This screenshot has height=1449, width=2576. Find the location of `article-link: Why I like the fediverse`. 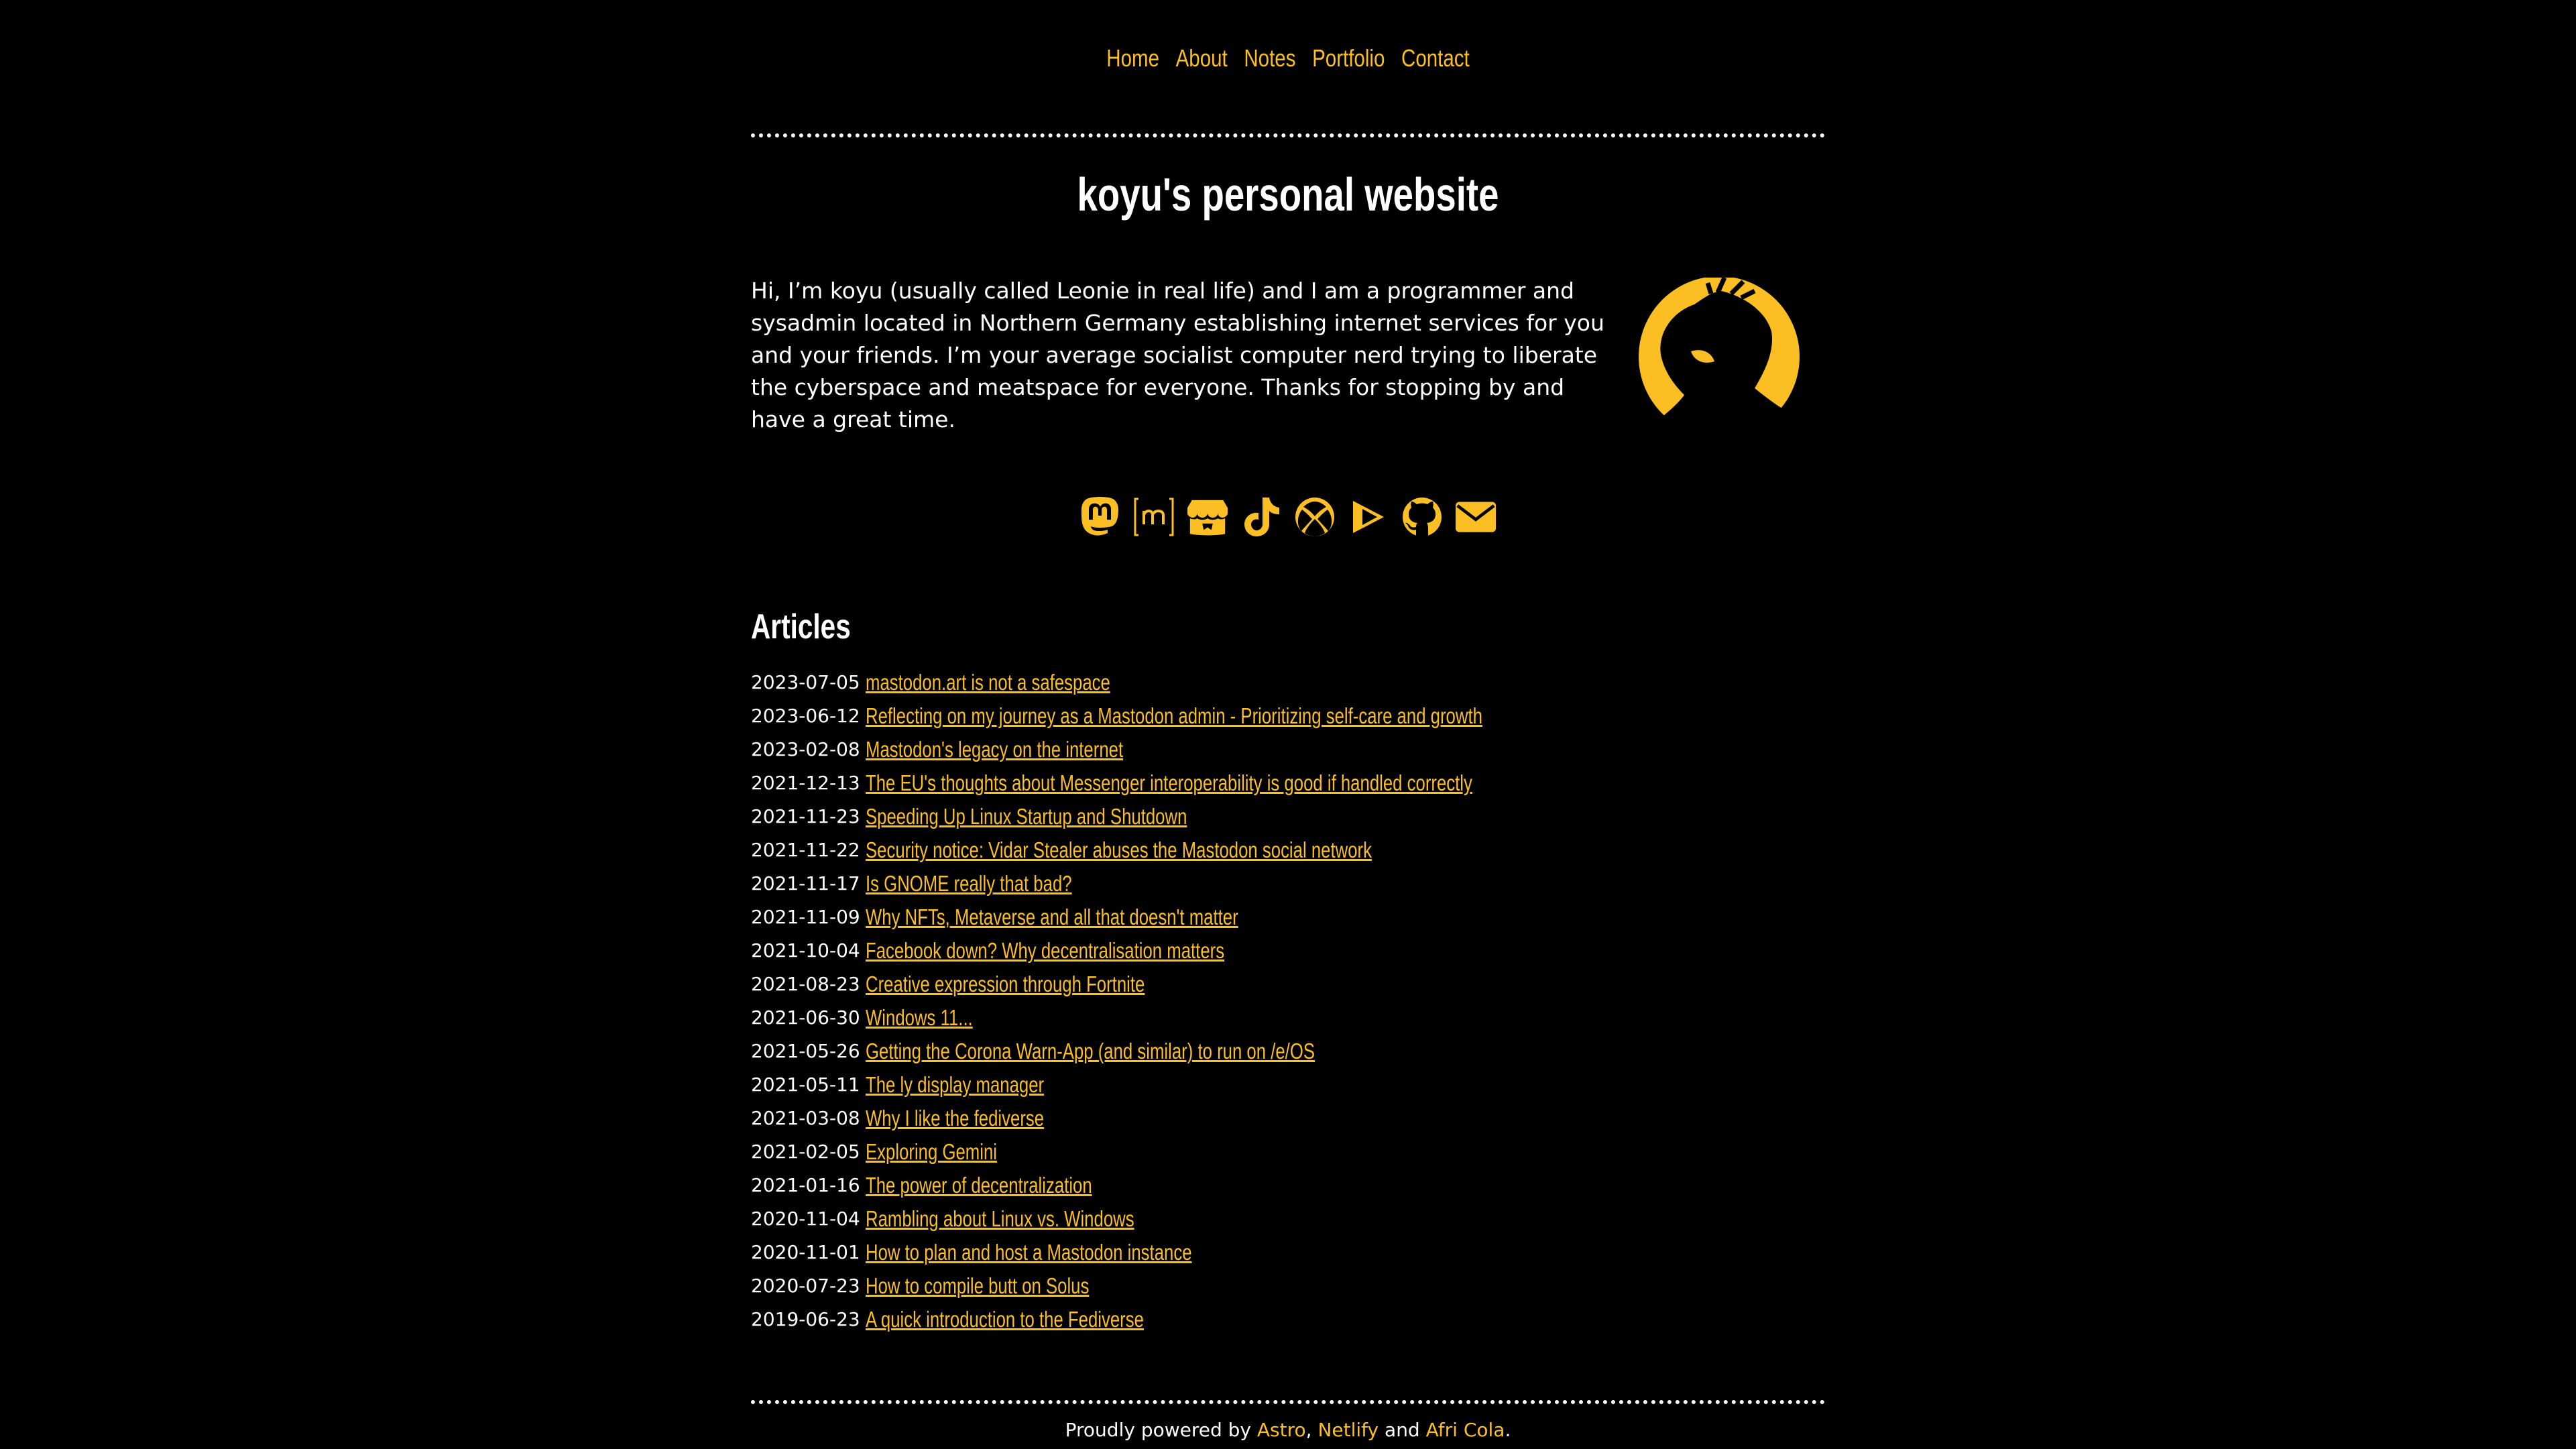

article-link: Why I like the fediverse is located at coordinates (955, 1119).